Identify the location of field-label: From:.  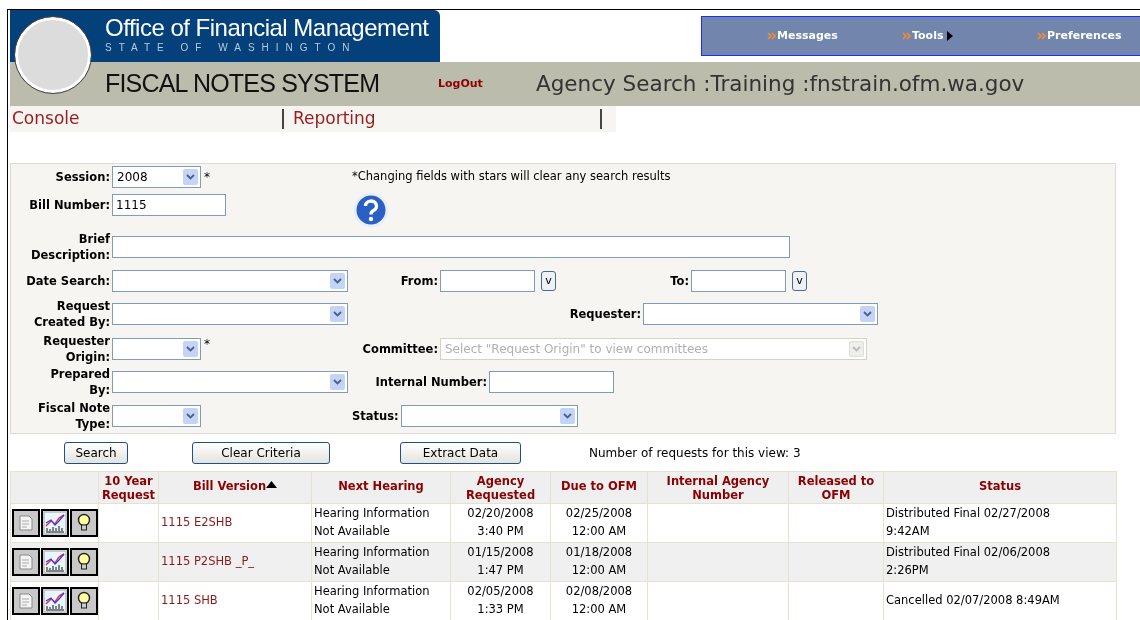
(419, 280).